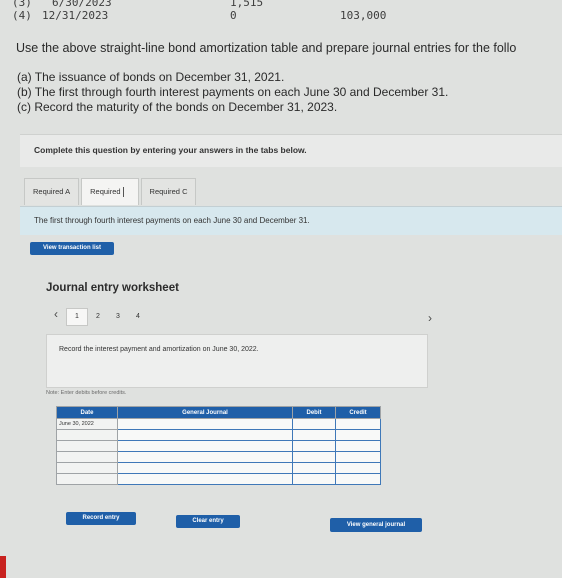  What do you see at coordinates (222, 4) in the screenshot?
I see `table-row-3: (3) 6/30/2023 1,515` at bounding box center [222, 4].